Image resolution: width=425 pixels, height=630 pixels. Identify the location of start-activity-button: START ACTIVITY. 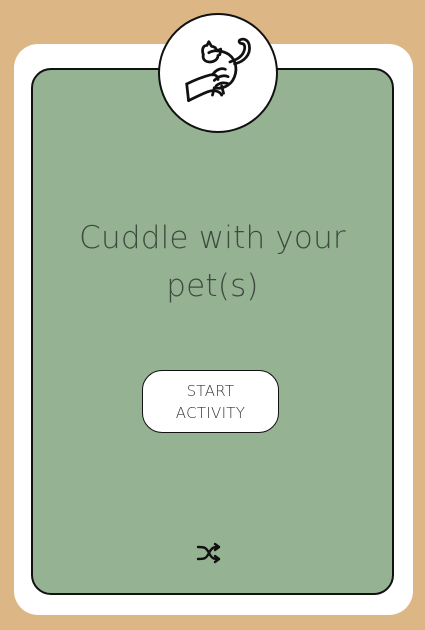
(210, 401).